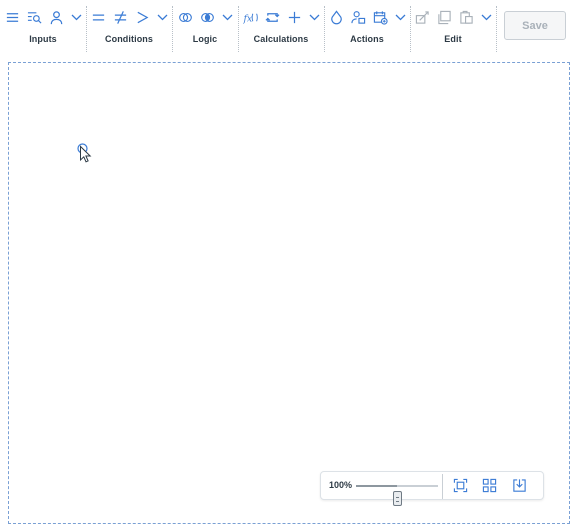 This screenshot has height=530, width=573. Describe the element at coordinates (207, 17) in the screenshot. I see `intersection-icon` at that location.